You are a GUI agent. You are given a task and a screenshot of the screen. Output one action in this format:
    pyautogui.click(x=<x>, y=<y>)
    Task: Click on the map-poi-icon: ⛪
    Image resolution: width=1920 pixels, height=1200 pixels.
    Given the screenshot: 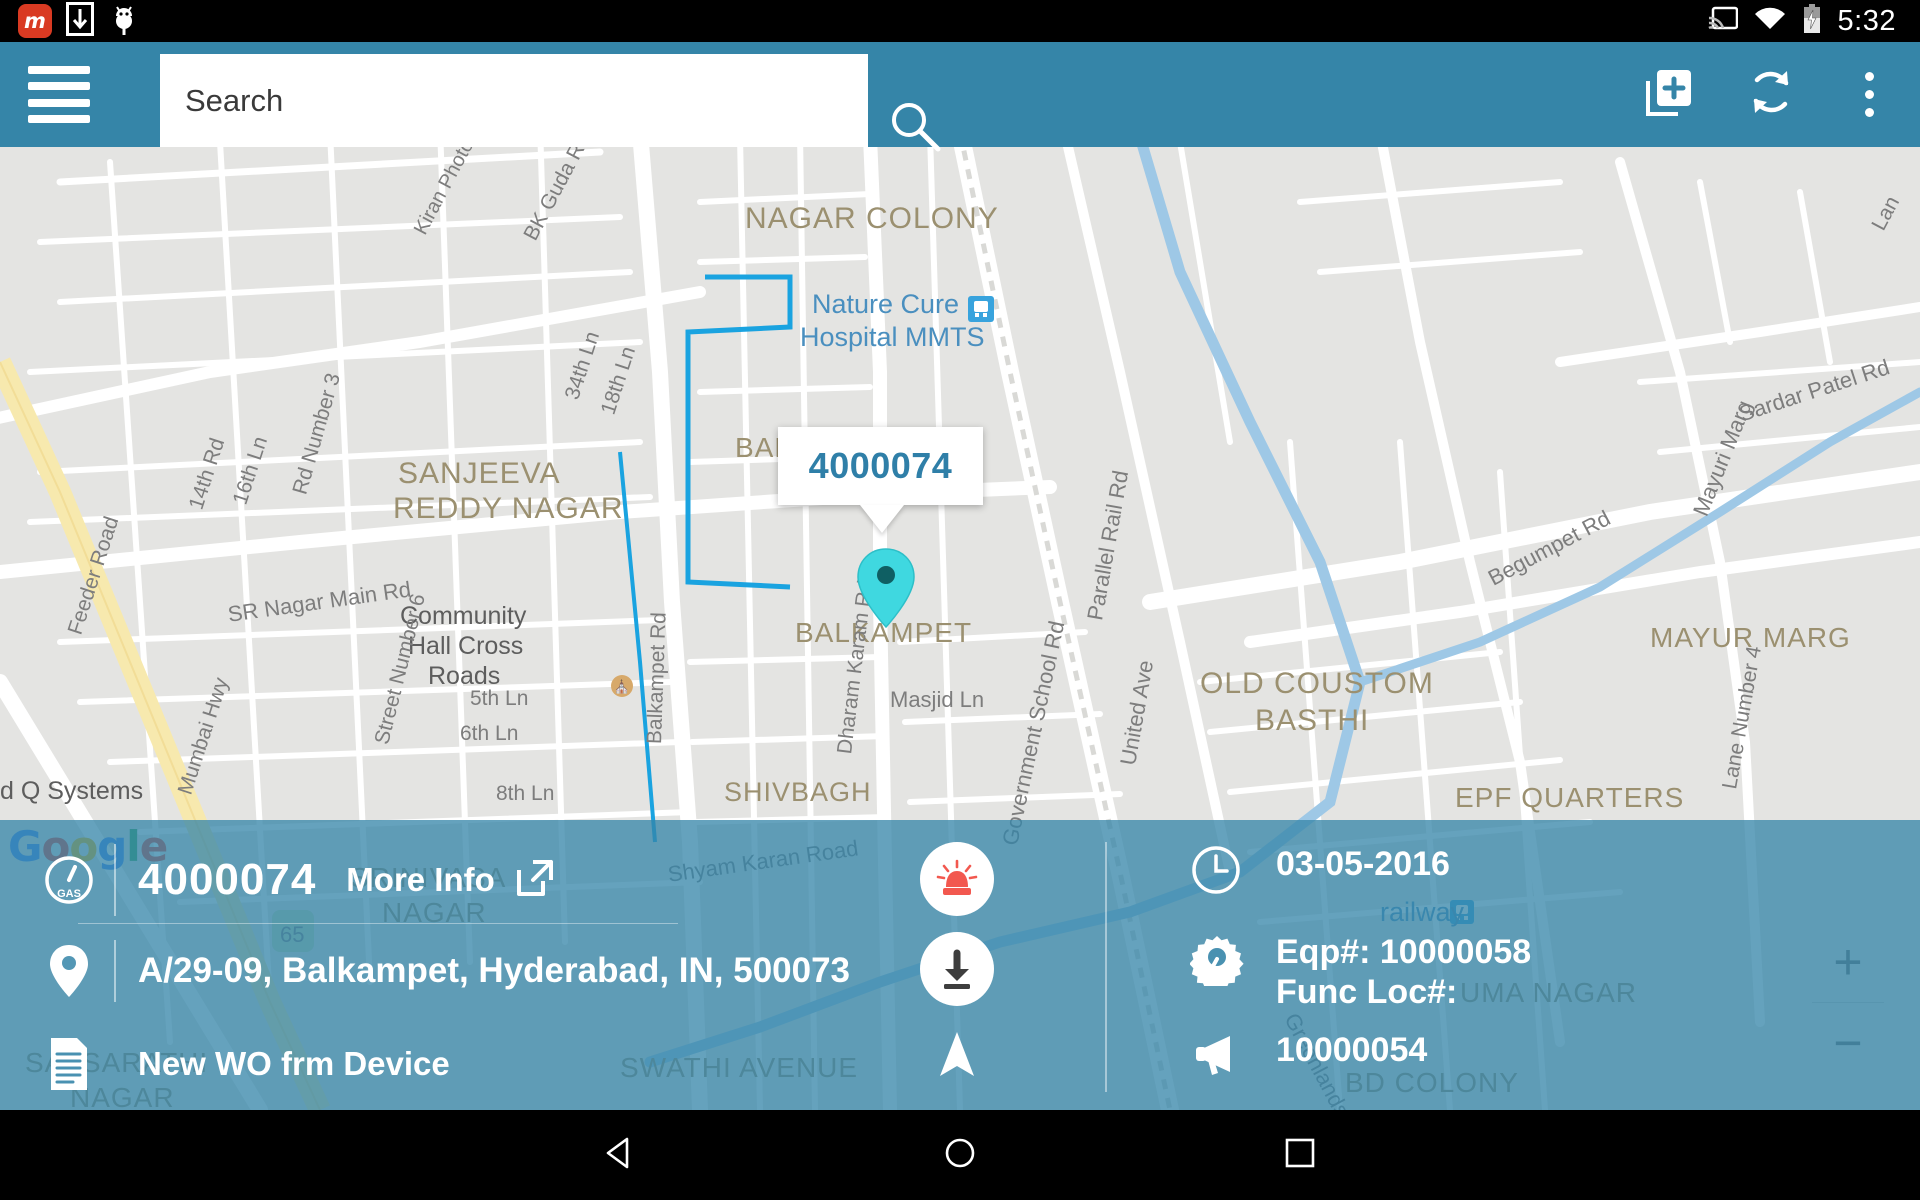 What is the action you would take?
    pyautogui.click(x=622, y=686)
    